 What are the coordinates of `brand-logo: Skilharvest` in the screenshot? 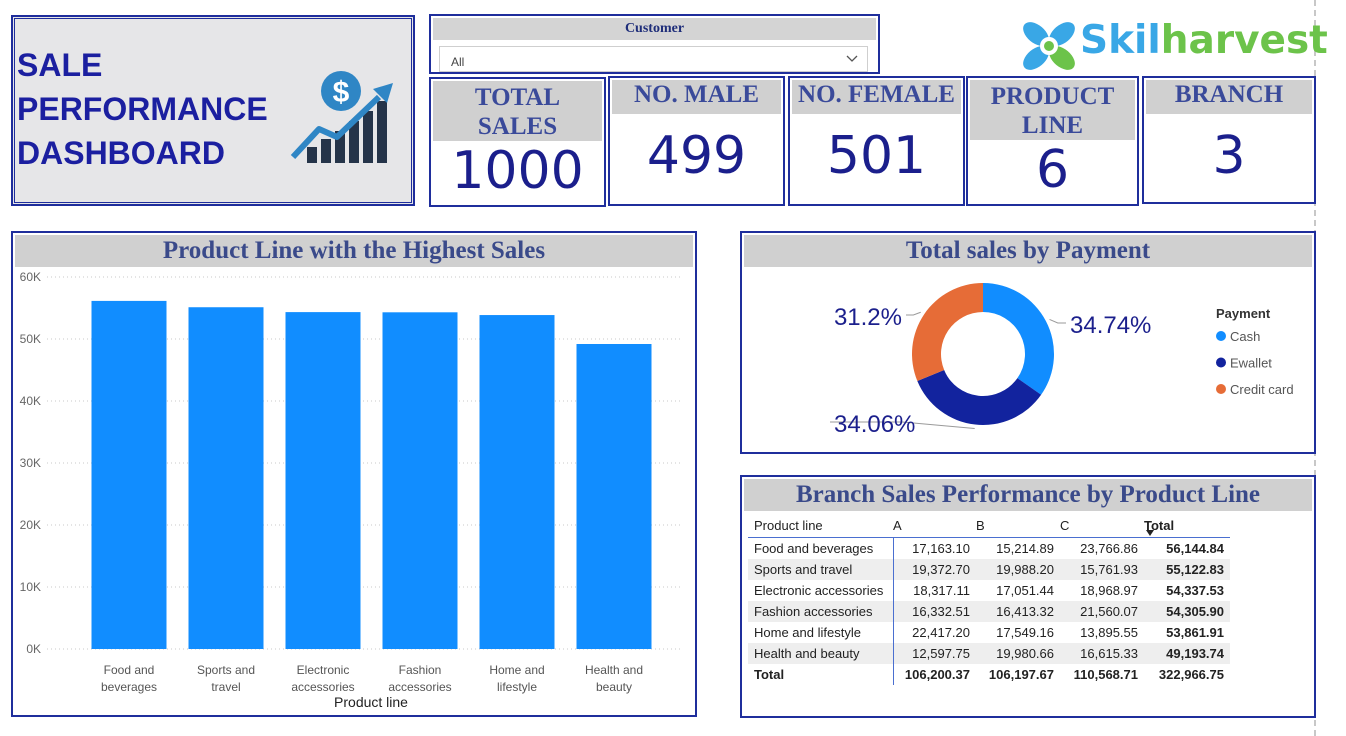 It's located at (1173, 46).